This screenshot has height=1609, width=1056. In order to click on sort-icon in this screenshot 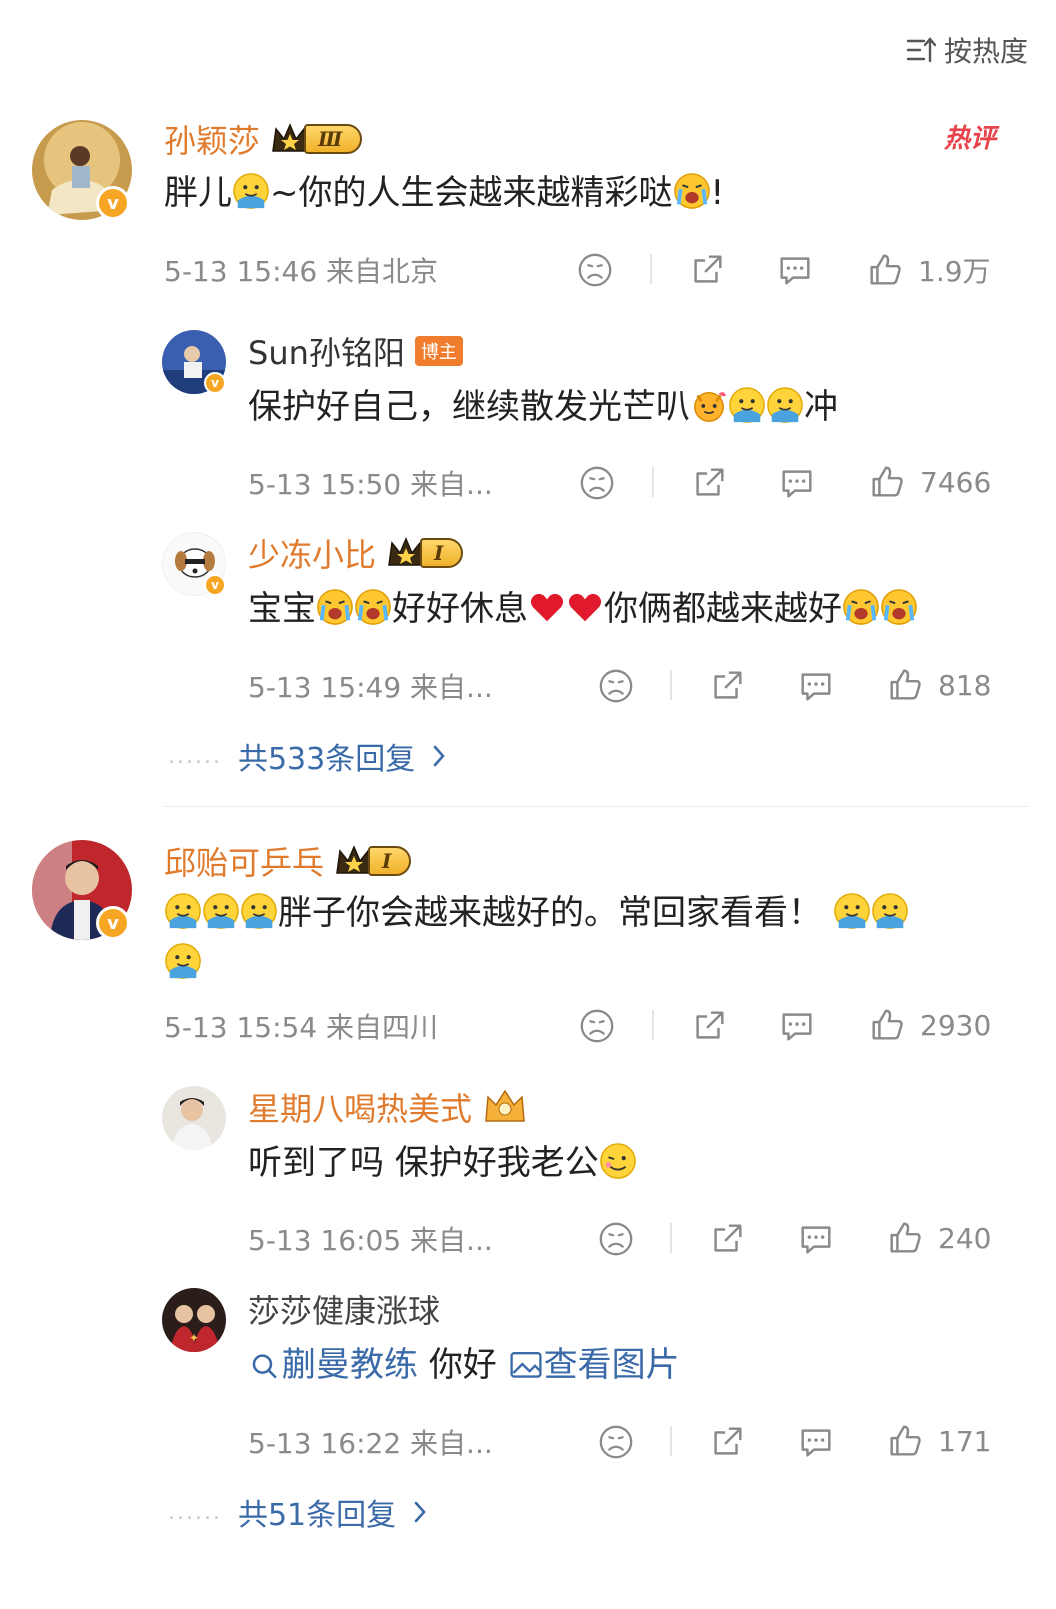, I will do `click(921, 50)`.